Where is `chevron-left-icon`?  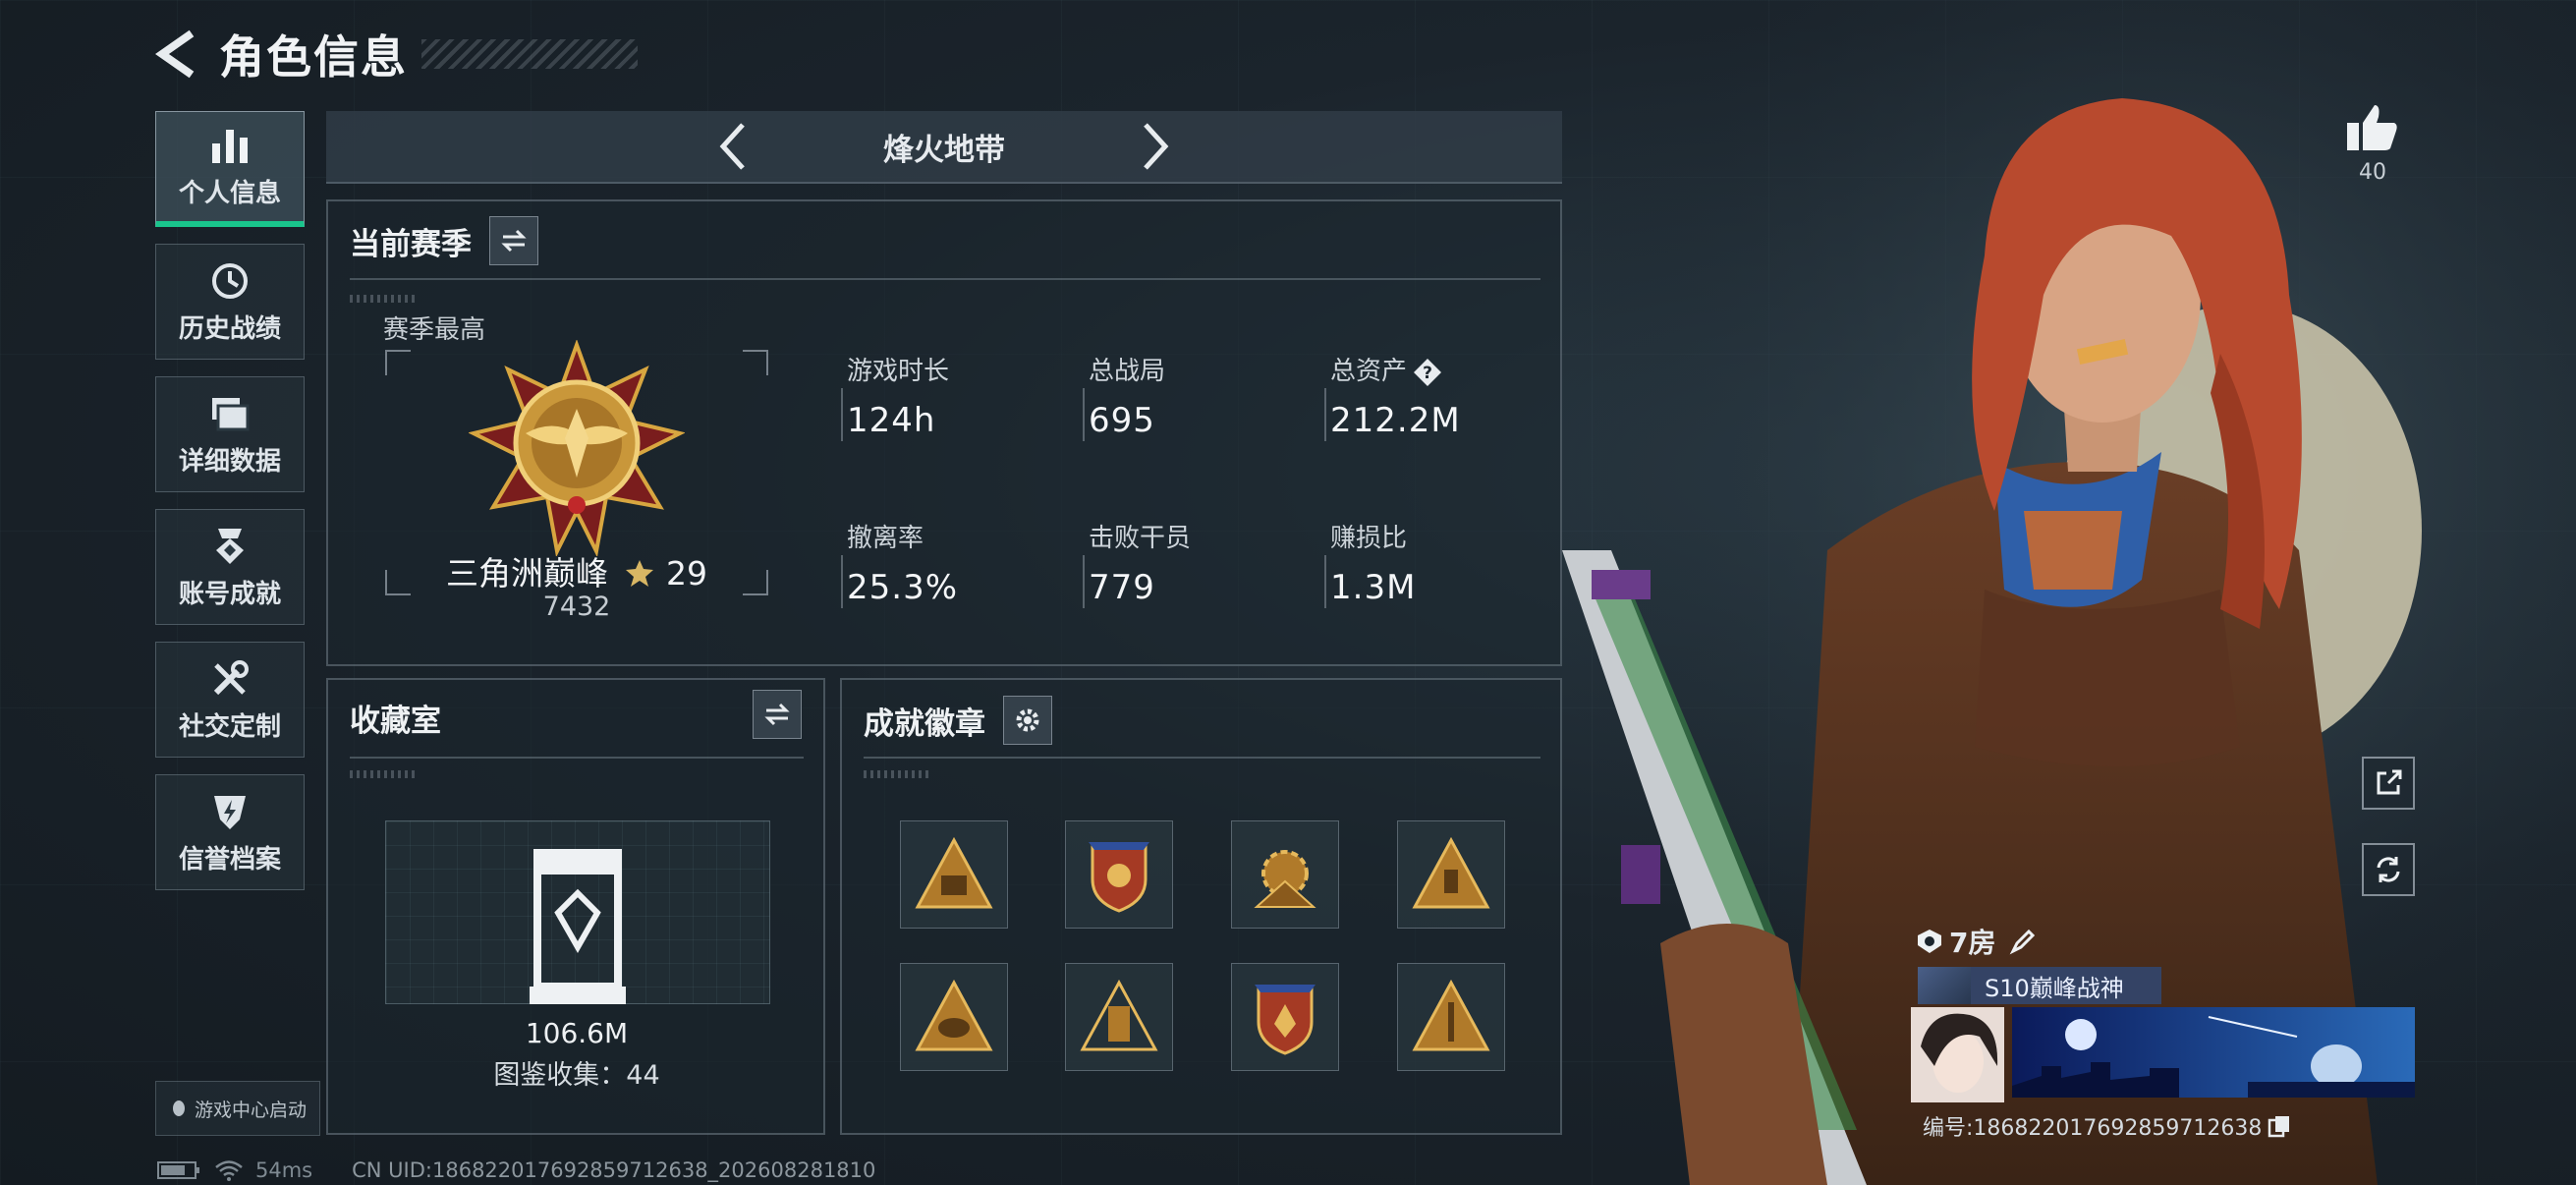
chevron-left-icon is located at coordinates (733, 147).